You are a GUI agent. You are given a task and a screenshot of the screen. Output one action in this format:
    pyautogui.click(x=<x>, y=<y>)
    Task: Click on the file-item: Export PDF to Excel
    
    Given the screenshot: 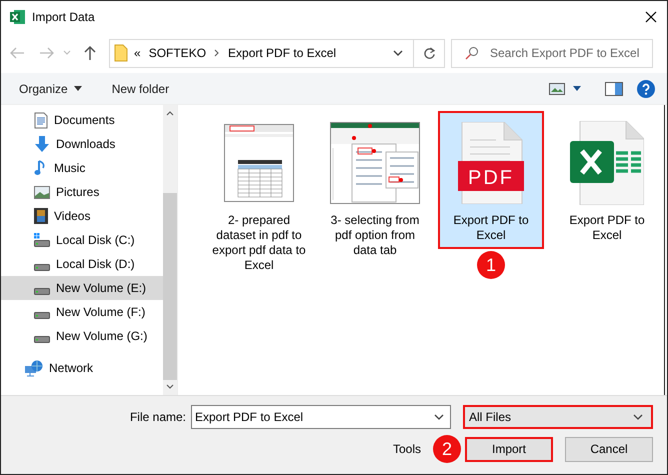 What is the action you would take?
    pyautogui.click(x=607, y=180)
    